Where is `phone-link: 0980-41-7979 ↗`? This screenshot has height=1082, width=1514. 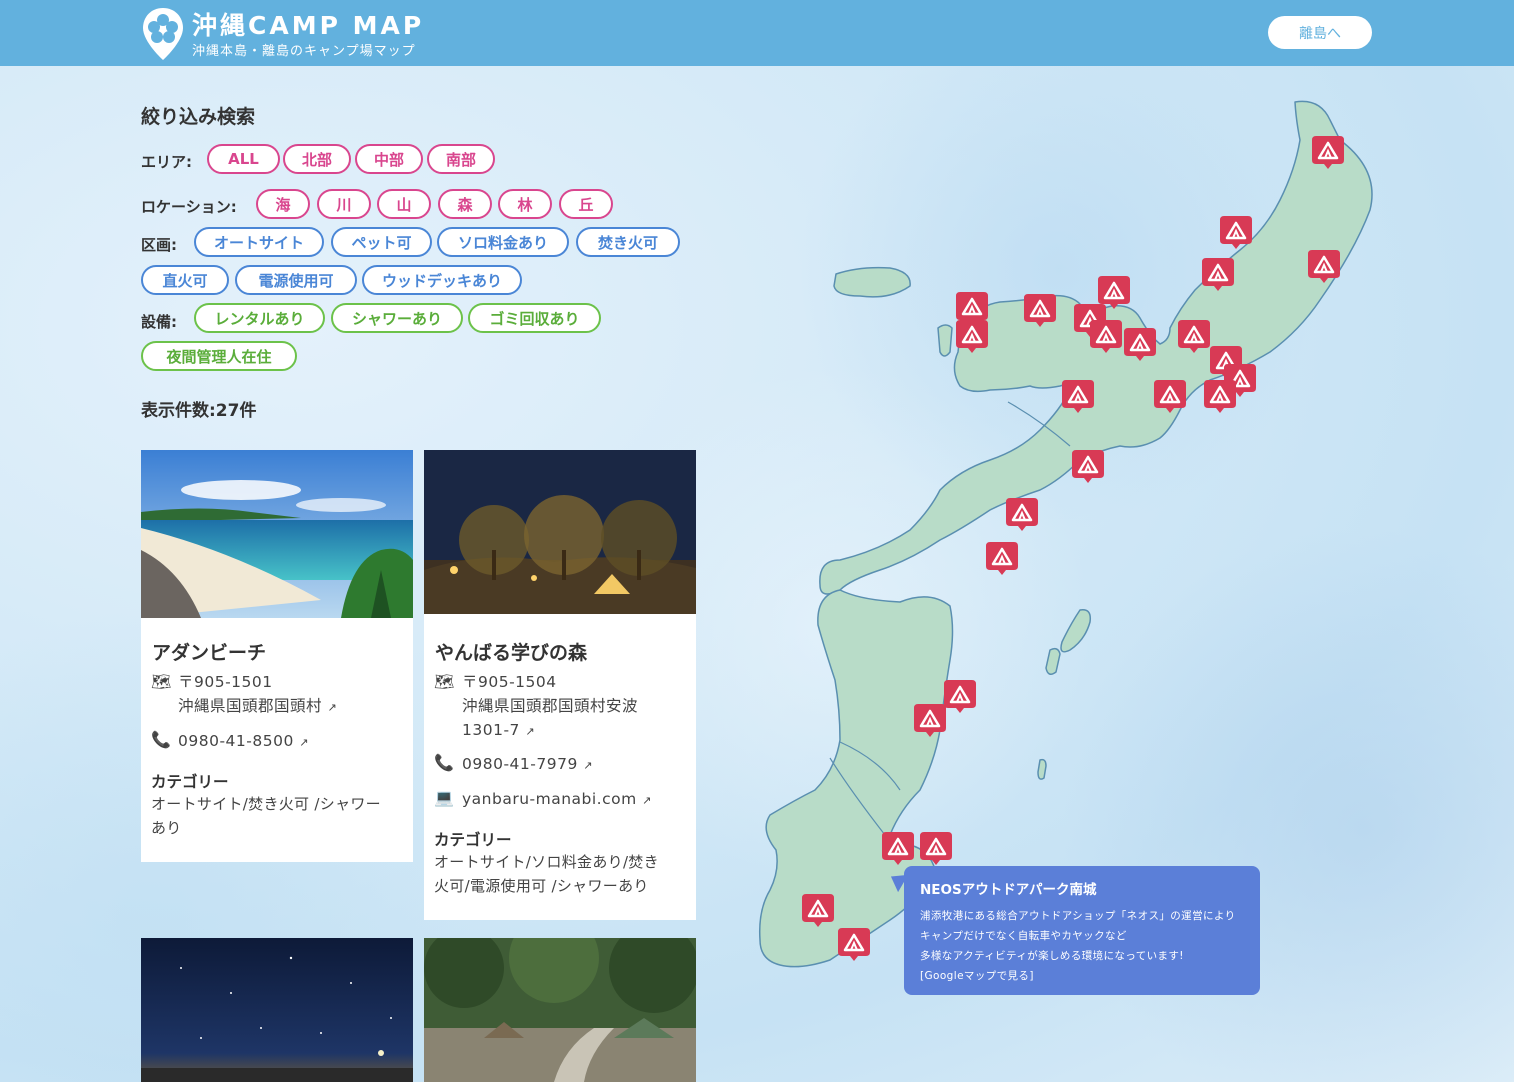
phone-link: 0980-41-7979 ↗ is located at coordinates (527, 765).